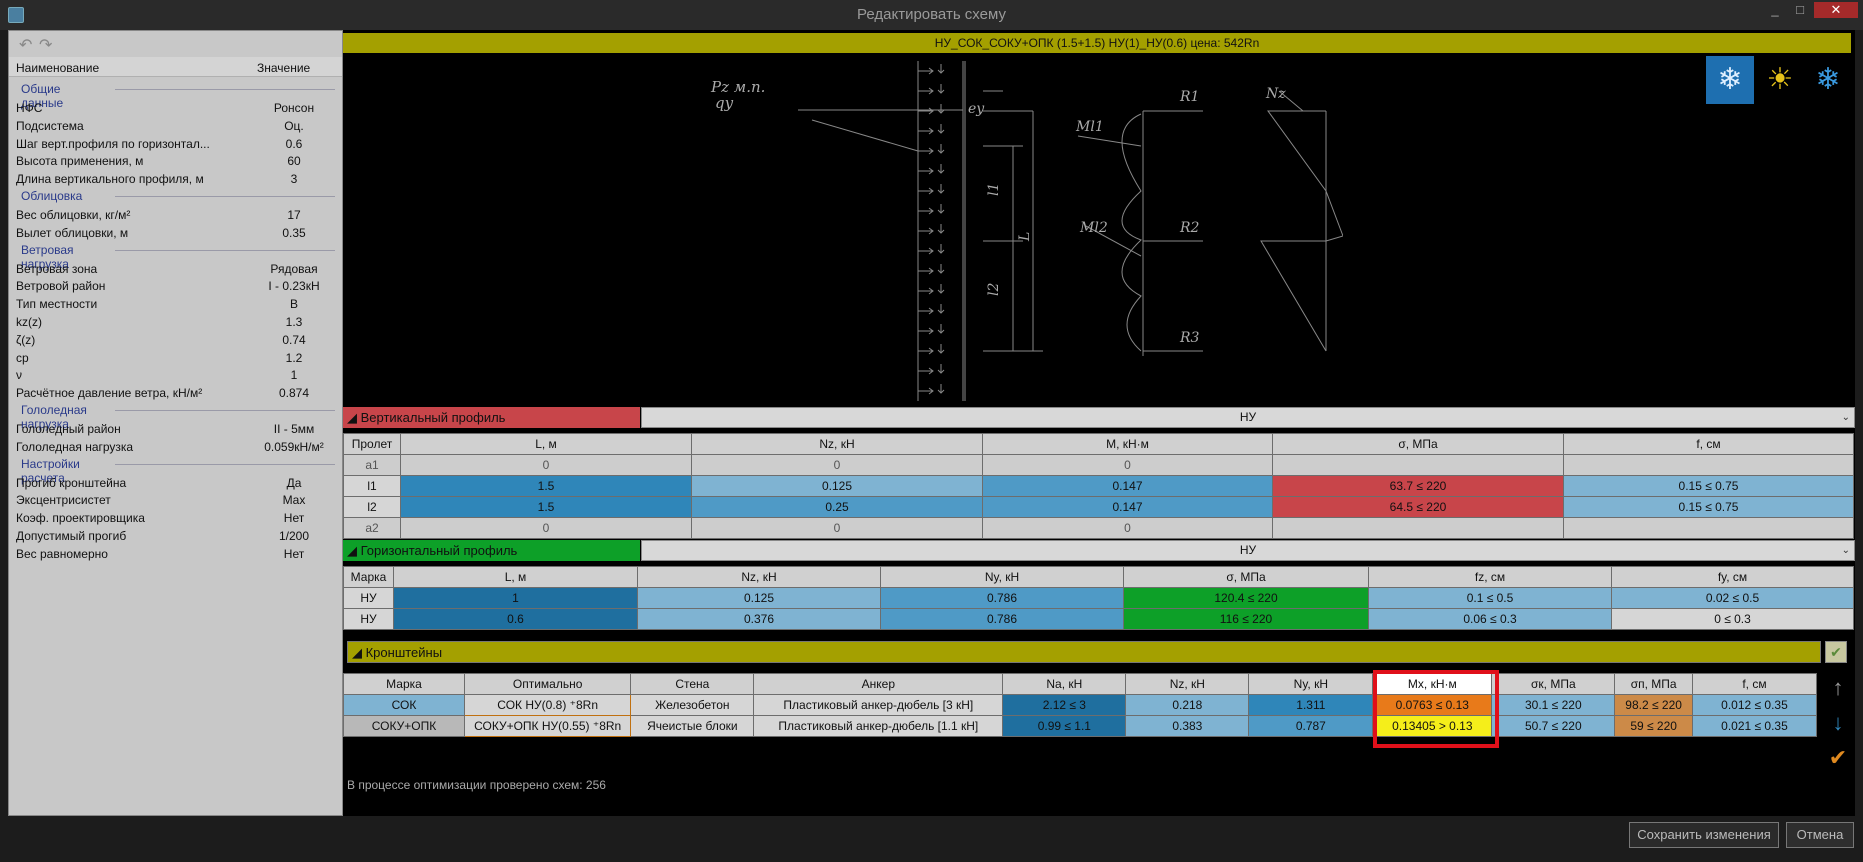 The image size is (1863, 862). What do you see at coordinates (1836, 10) in the screenshot?
I see `close-button: ✕` at bounding box center [1836, 10].